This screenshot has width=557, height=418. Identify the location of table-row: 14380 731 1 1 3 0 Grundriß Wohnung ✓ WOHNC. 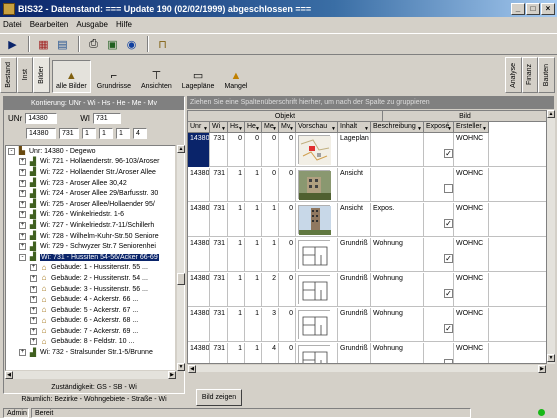
(367, 325).